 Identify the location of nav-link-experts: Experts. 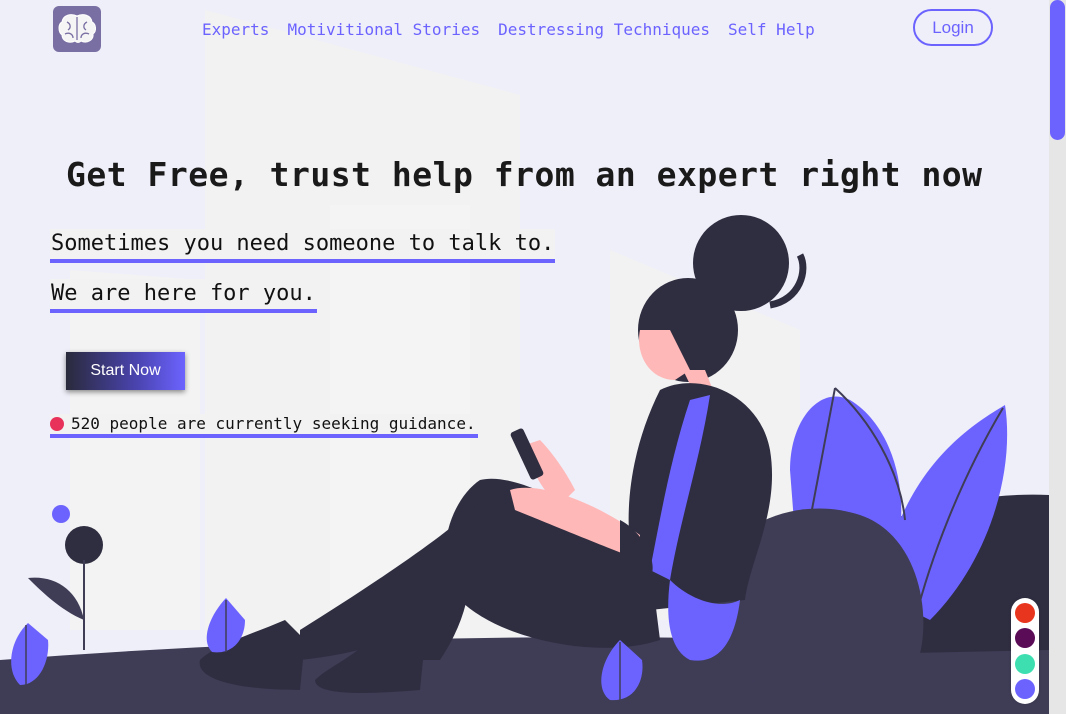
(235, 29).